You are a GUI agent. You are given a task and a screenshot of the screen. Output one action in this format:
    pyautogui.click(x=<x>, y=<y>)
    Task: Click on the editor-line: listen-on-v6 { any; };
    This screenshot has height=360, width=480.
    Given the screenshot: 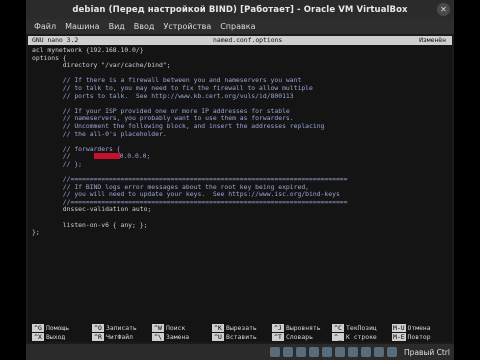 What is the action you would take?
    pyautogui.click(x=90, y=224)
    